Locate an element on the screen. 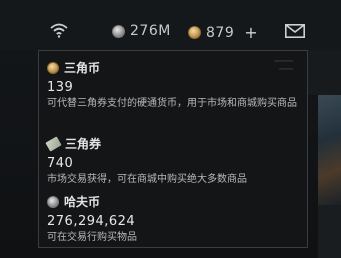  sanjiao-amount: 879 is located at coordinates (220, 32).